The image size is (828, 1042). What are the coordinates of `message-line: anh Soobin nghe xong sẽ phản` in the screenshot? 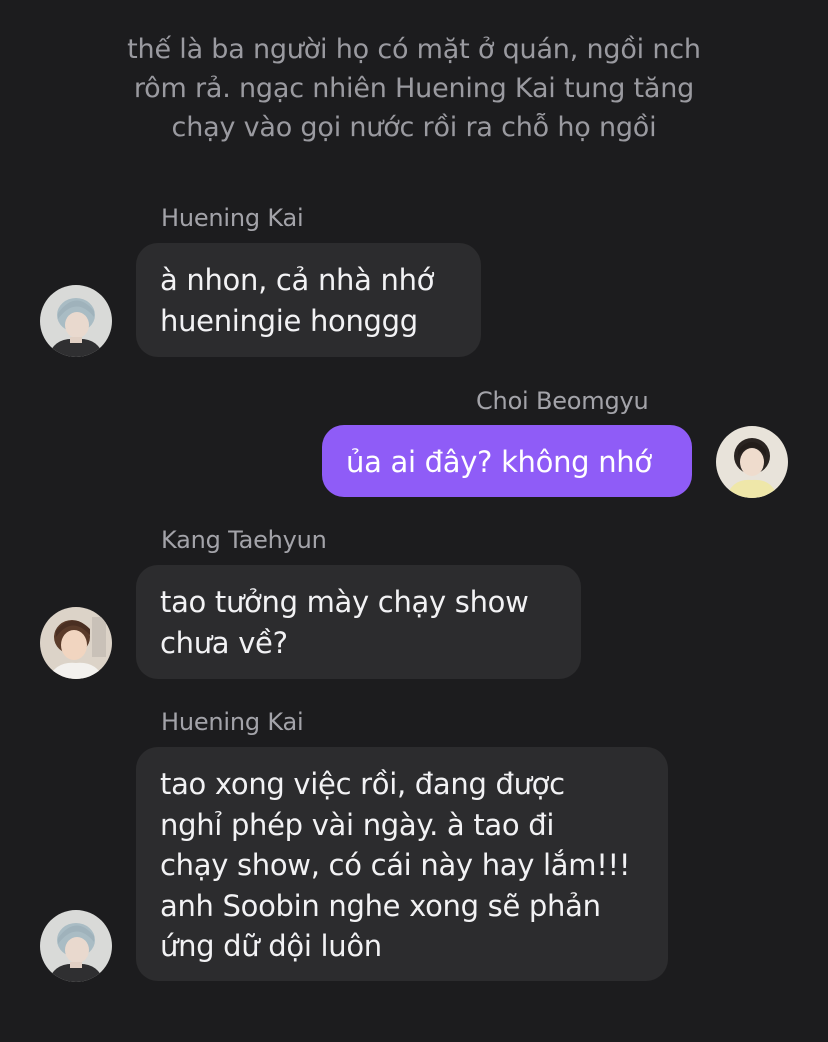 It's located at (380, 905).